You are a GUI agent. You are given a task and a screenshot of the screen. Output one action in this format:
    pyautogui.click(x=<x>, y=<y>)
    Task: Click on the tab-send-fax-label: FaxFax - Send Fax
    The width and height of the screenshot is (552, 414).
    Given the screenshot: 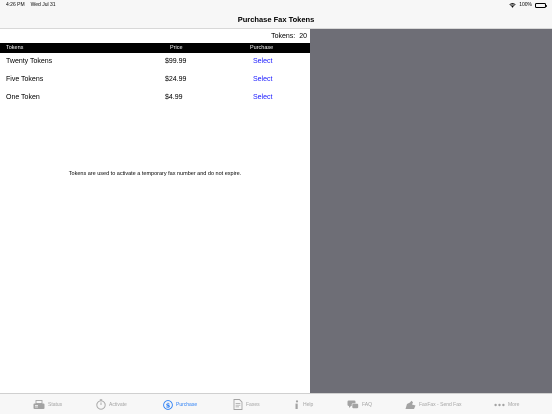 What is the action you would take?
    pyautogui.click(x=440, y=404)
    